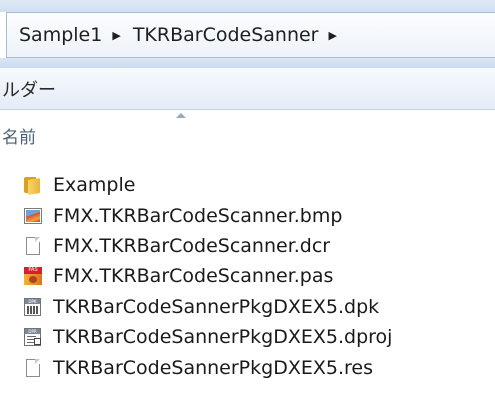 This screenshot has height=401, width=495. I want to click on list-item: FMX.TKRBarCodeScanner.dcr, so click(247, 246).